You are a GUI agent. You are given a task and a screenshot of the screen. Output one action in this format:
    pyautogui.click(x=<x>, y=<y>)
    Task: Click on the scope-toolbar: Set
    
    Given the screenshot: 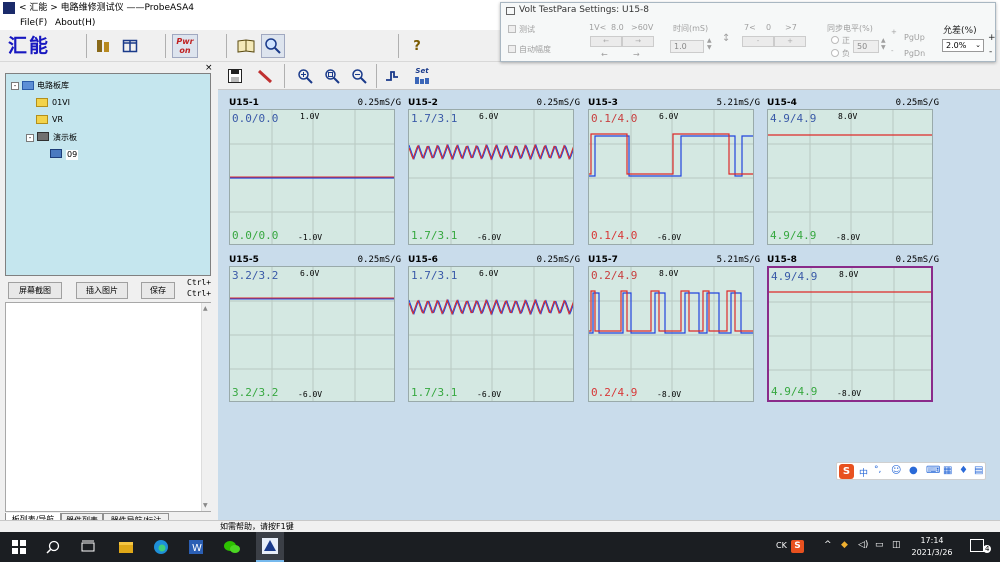 What is the action you would take?
    pyautogui.click(x=609, y=76)
    